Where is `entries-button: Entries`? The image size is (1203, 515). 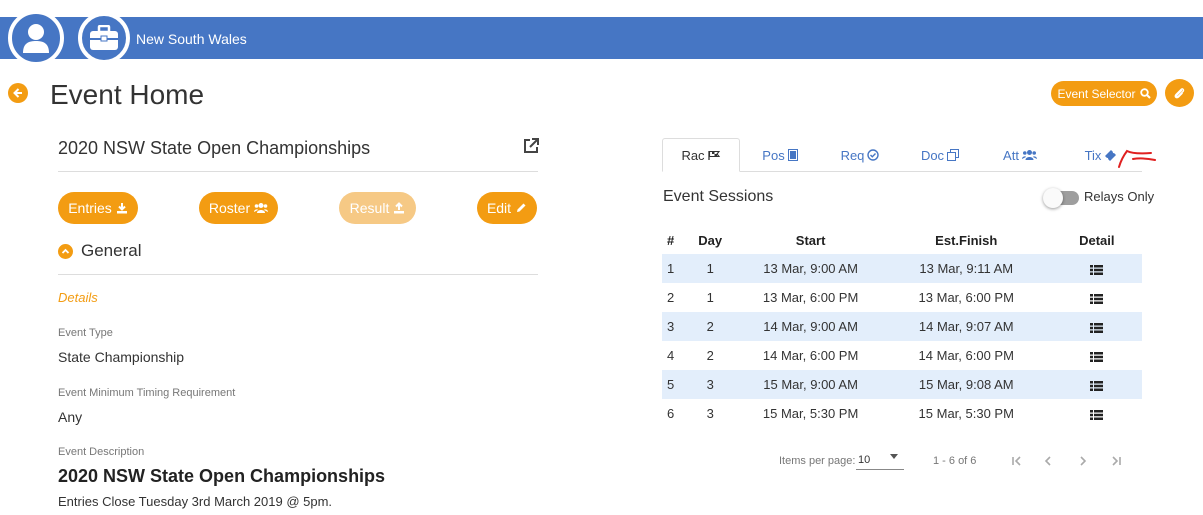 entries-button: Entries is located at coordinates (98, 208).